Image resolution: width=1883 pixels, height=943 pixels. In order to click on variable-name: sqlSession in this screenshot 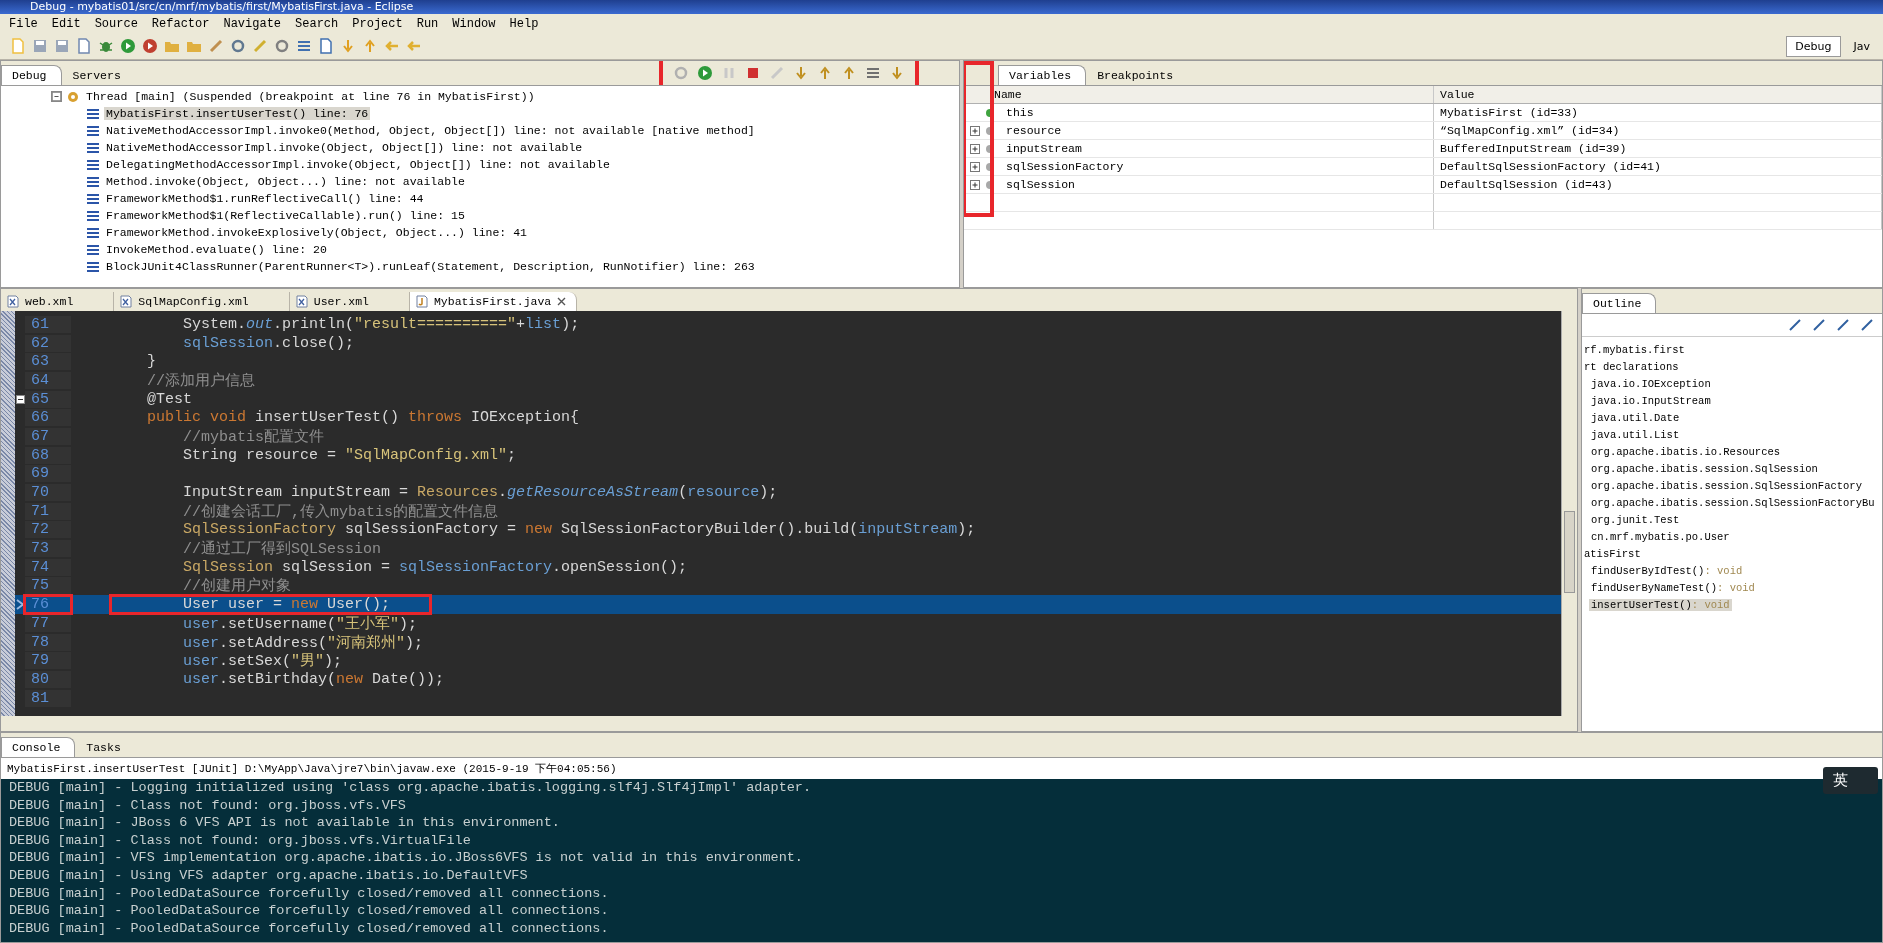, I will do `click(1040, 184)`.